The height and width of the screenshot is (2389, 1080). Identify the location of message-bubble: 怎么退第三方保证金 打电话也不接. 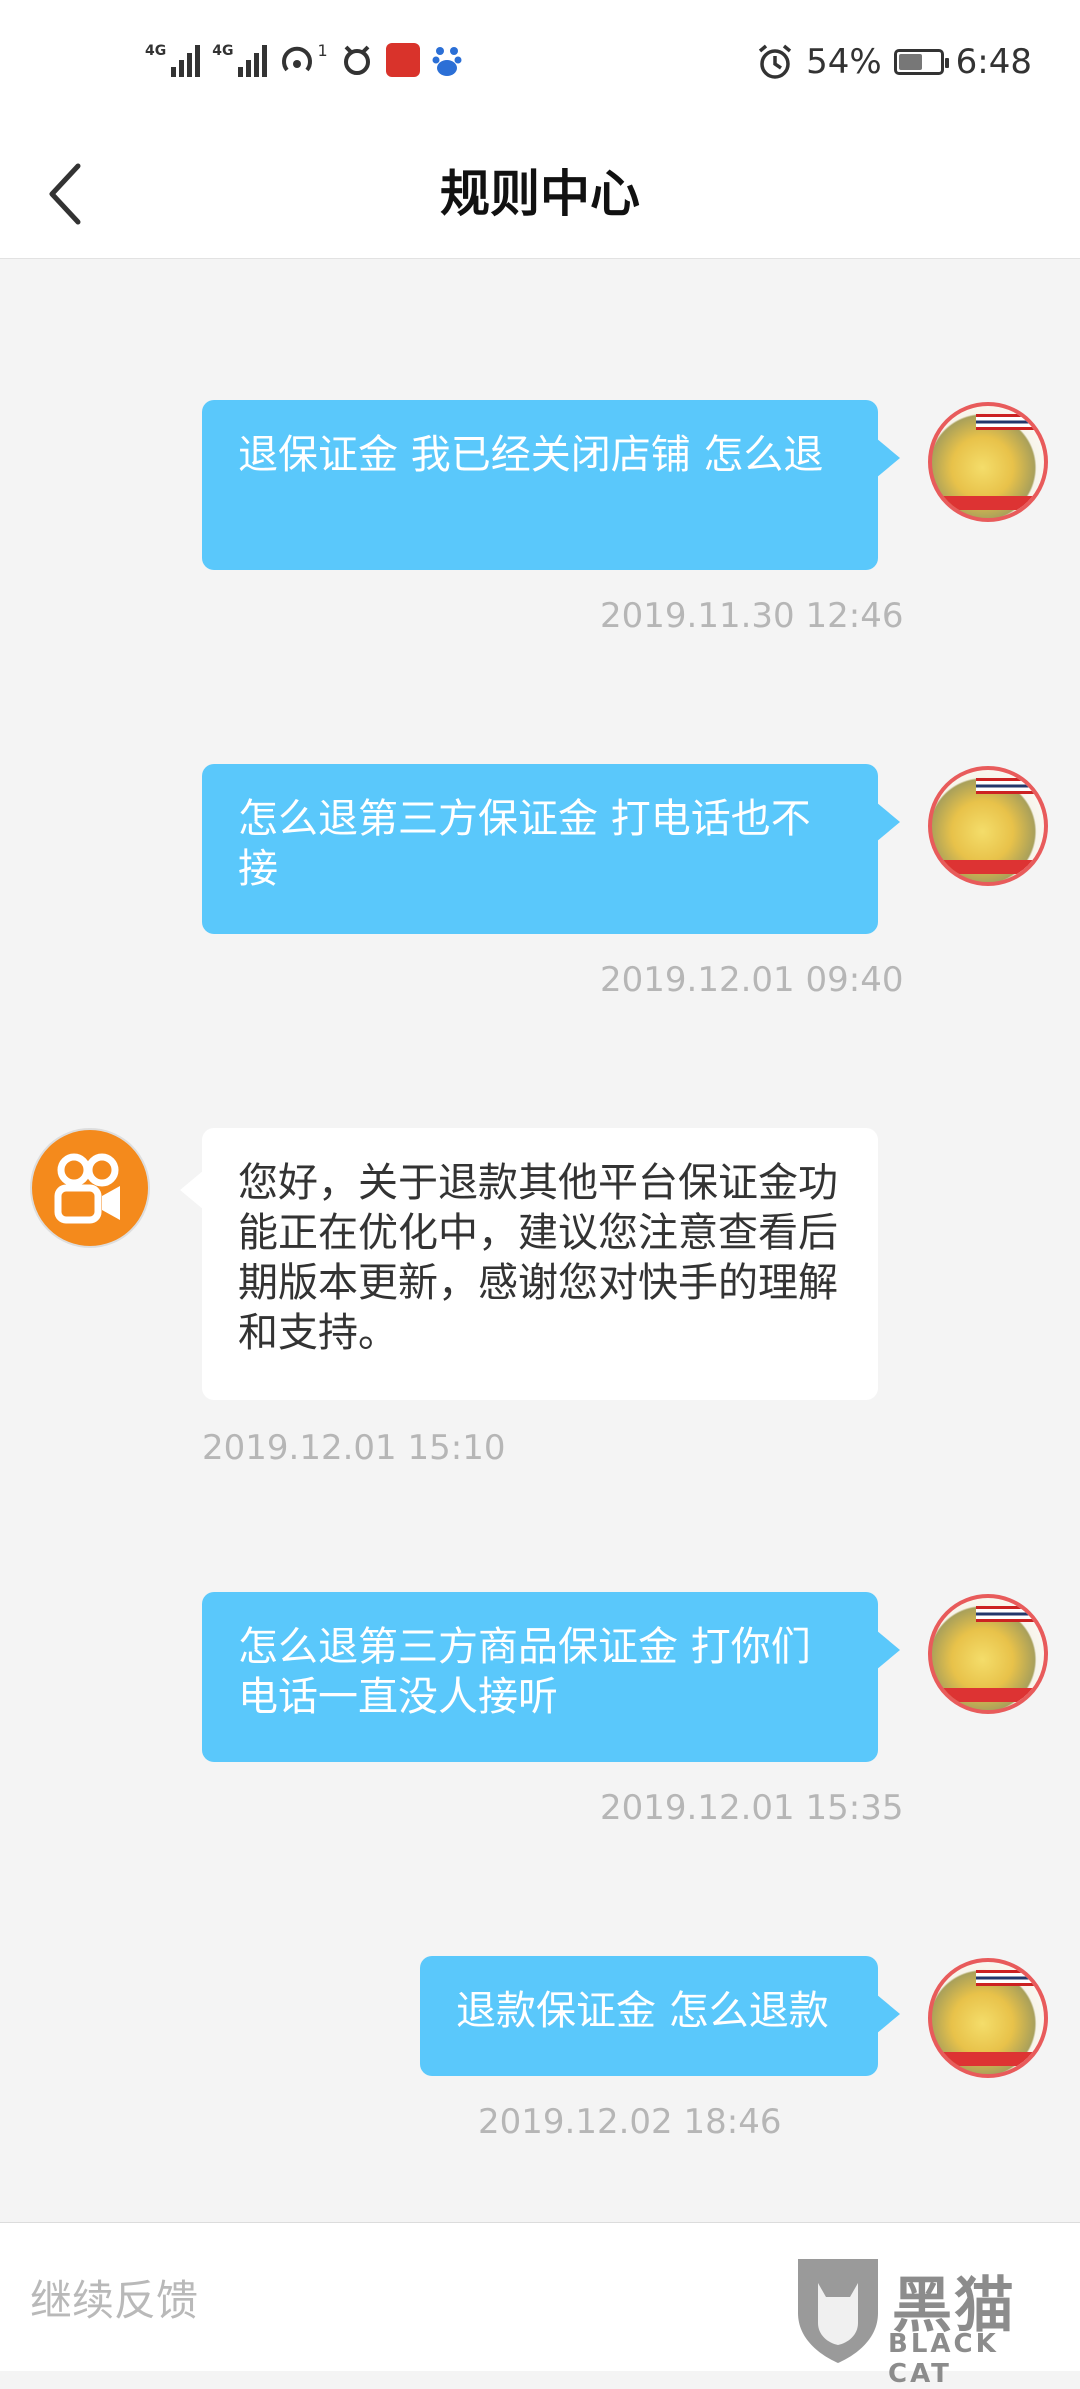
(551, 849).